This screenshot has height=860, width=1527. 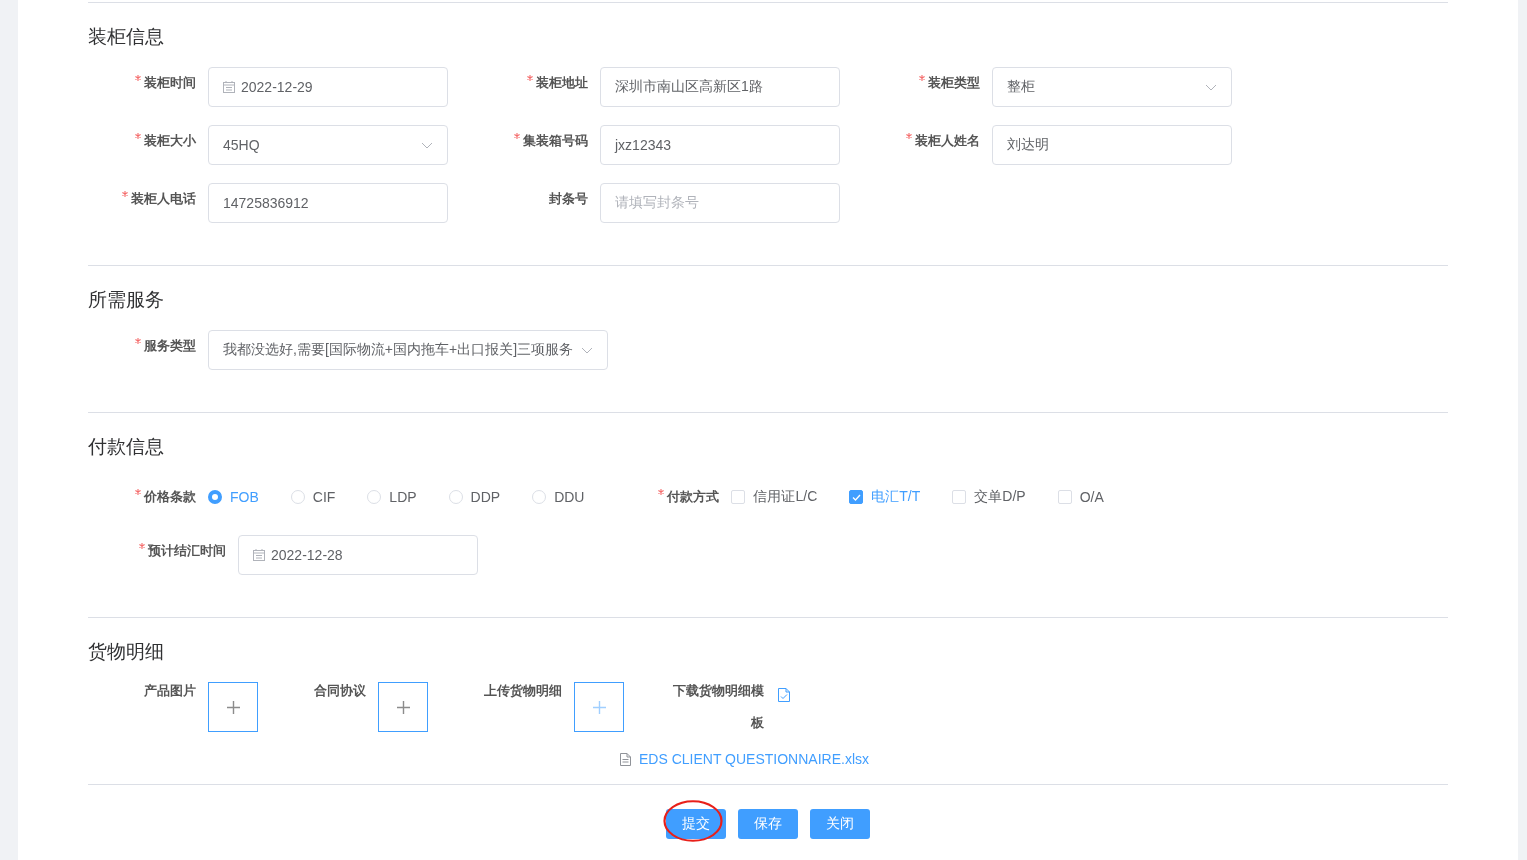 I want to click on field-label: 服务类型, so click(x=170, y=345).